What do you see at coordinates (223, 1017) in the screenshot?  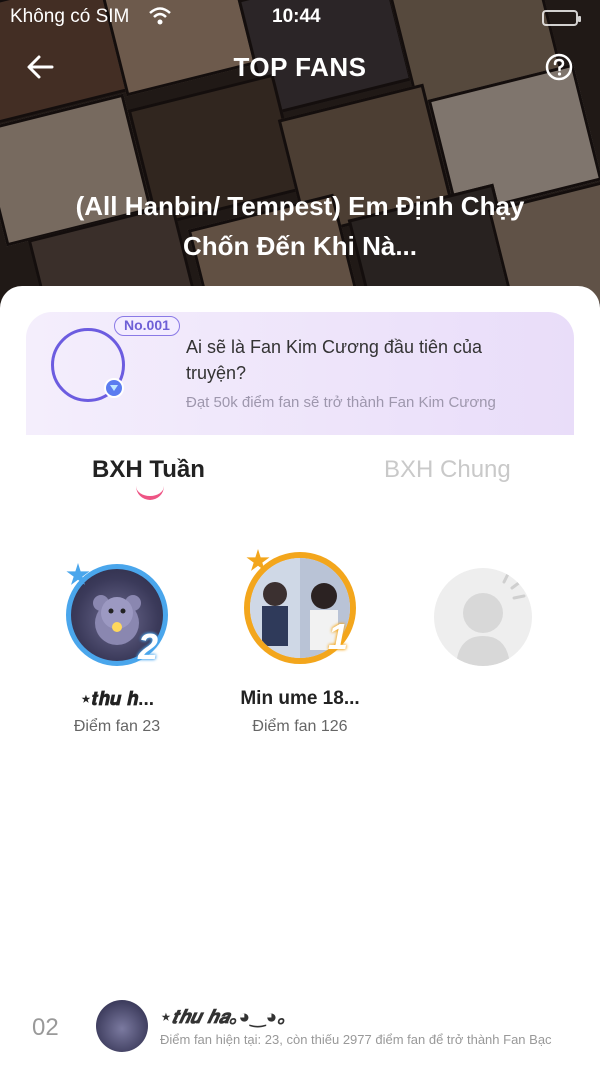 I see `my-fan-name: ⋆𝒕𝒉𝒖 𝒉𝒂｡◕‿◕｡` at bounding box center [223, 1017].